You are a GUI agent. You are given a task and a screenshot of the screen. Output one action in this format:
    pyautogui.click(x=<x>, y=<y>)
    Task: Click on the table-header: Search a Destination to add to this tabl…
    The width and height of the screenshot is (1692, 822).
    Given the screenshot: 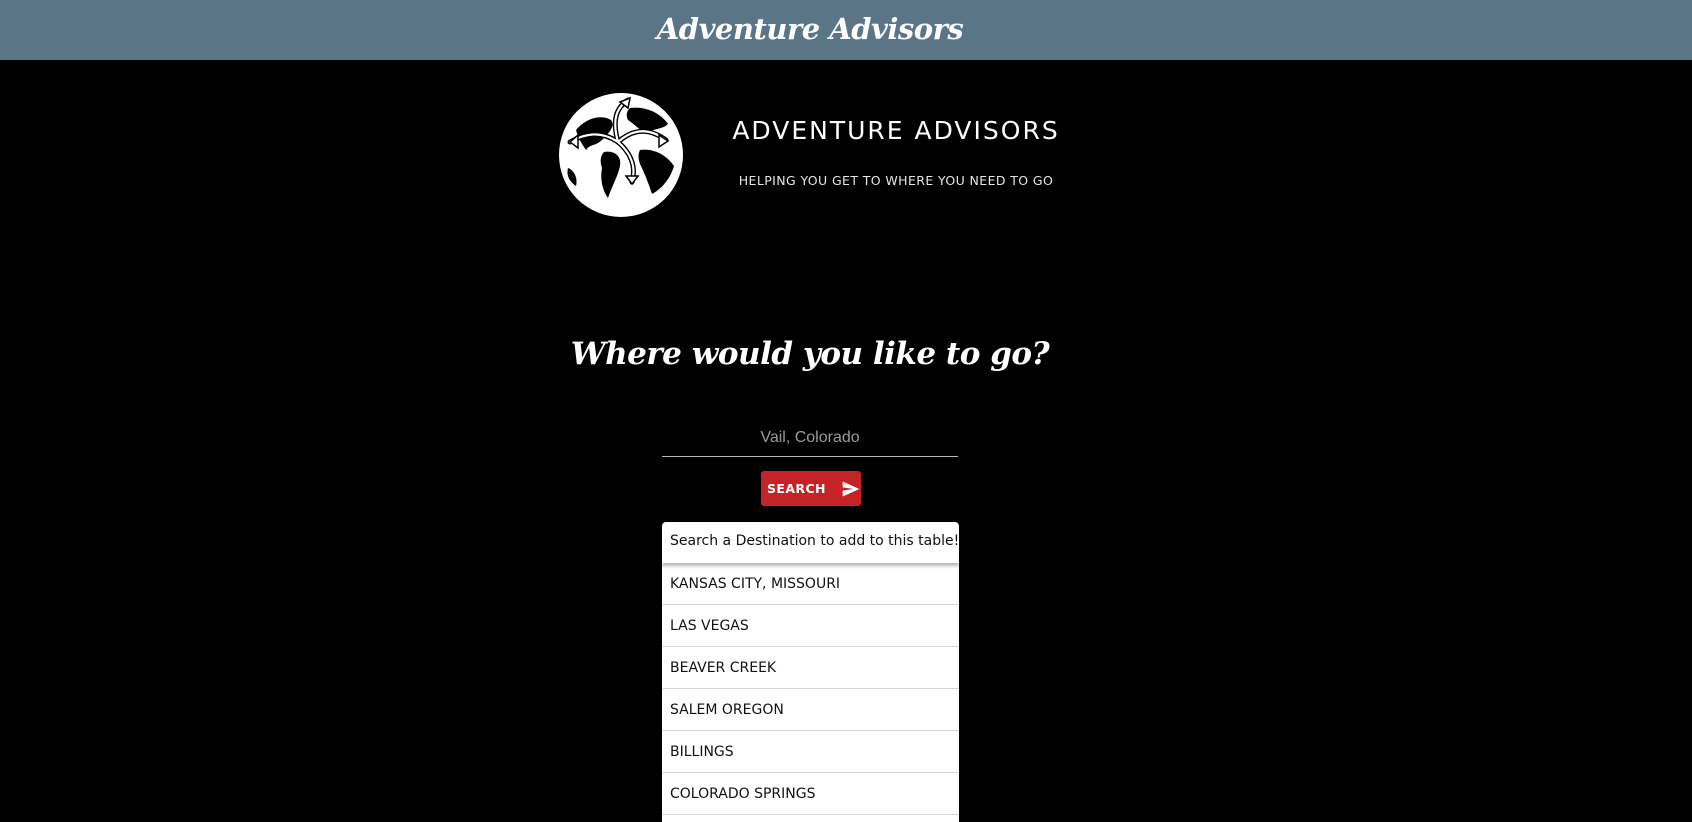 What is the action you would take?
    pyautogui.click(x=810, y=542)
    